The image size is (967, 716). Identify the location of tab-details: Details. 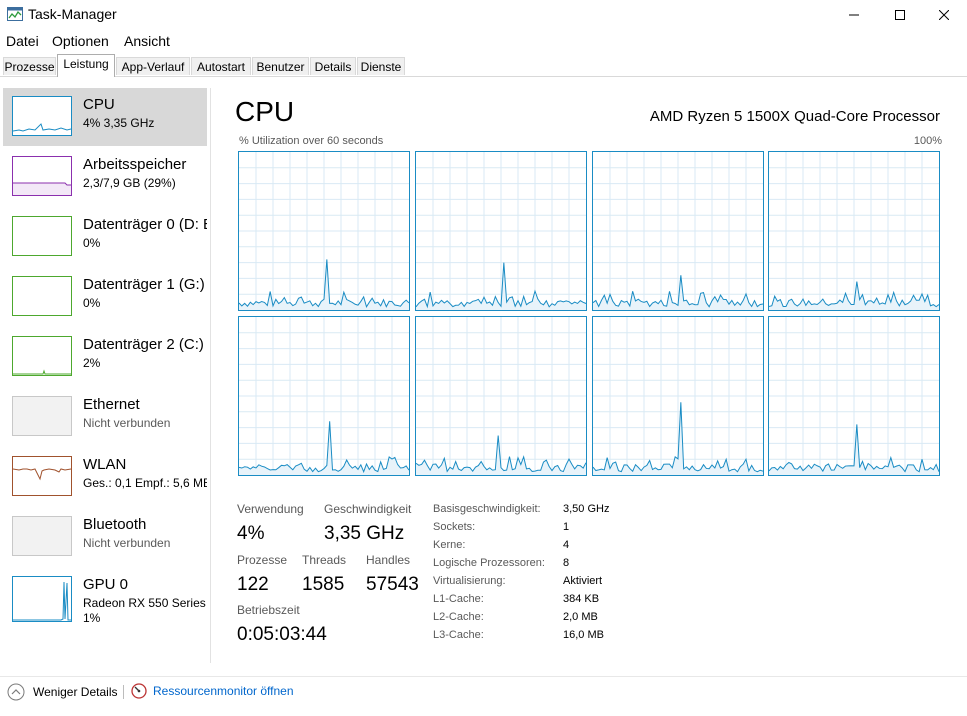
(333, 66).